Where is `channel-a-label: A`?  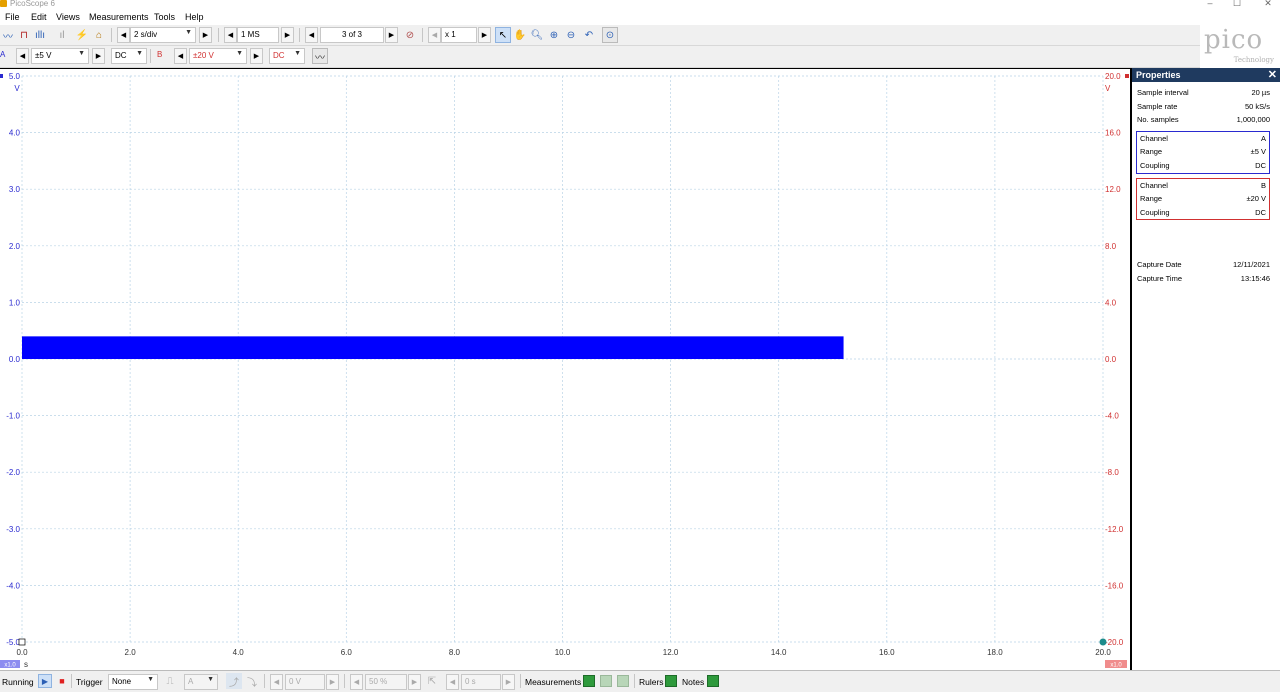 channel-a-label: A is located at coordinates (2, 58).